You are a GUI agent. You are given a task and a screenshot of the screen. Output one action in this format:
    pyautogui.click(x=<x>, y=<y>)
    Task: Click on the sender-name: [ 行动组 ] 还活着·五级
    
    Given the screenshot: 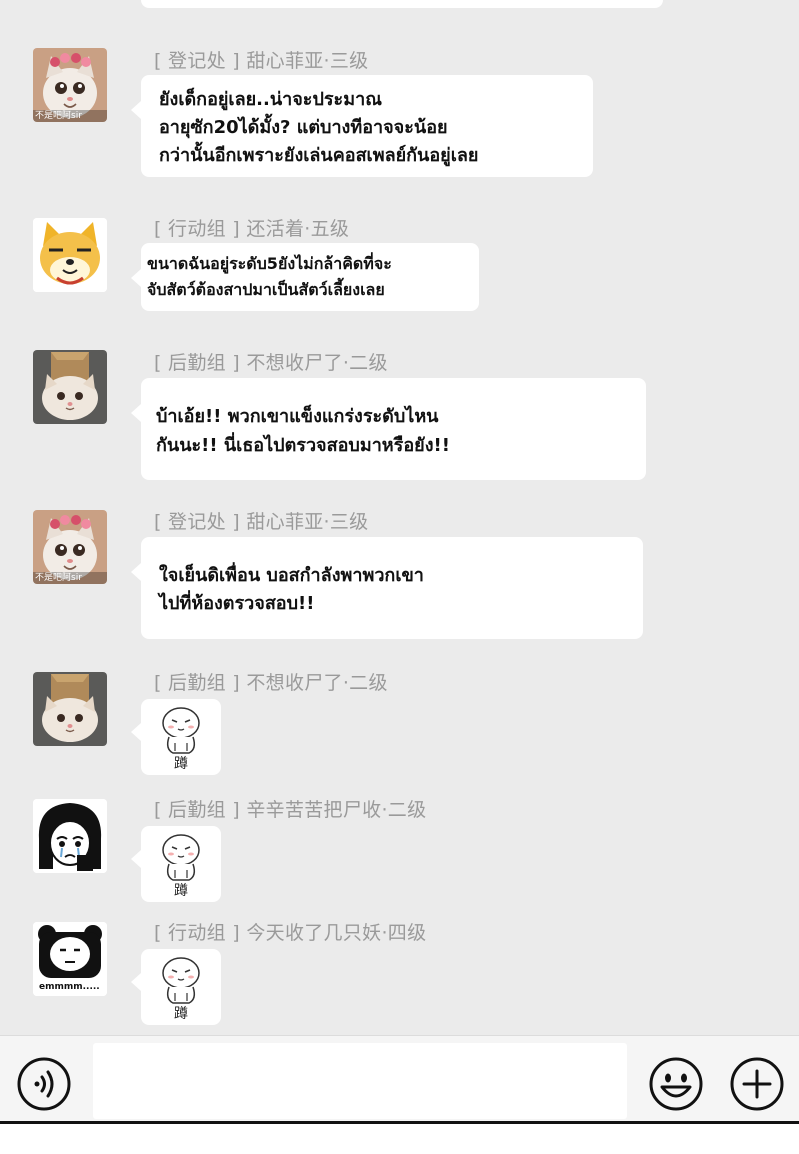 What is the action you would take?
    pyautogui.click(x=252, y=229)
    